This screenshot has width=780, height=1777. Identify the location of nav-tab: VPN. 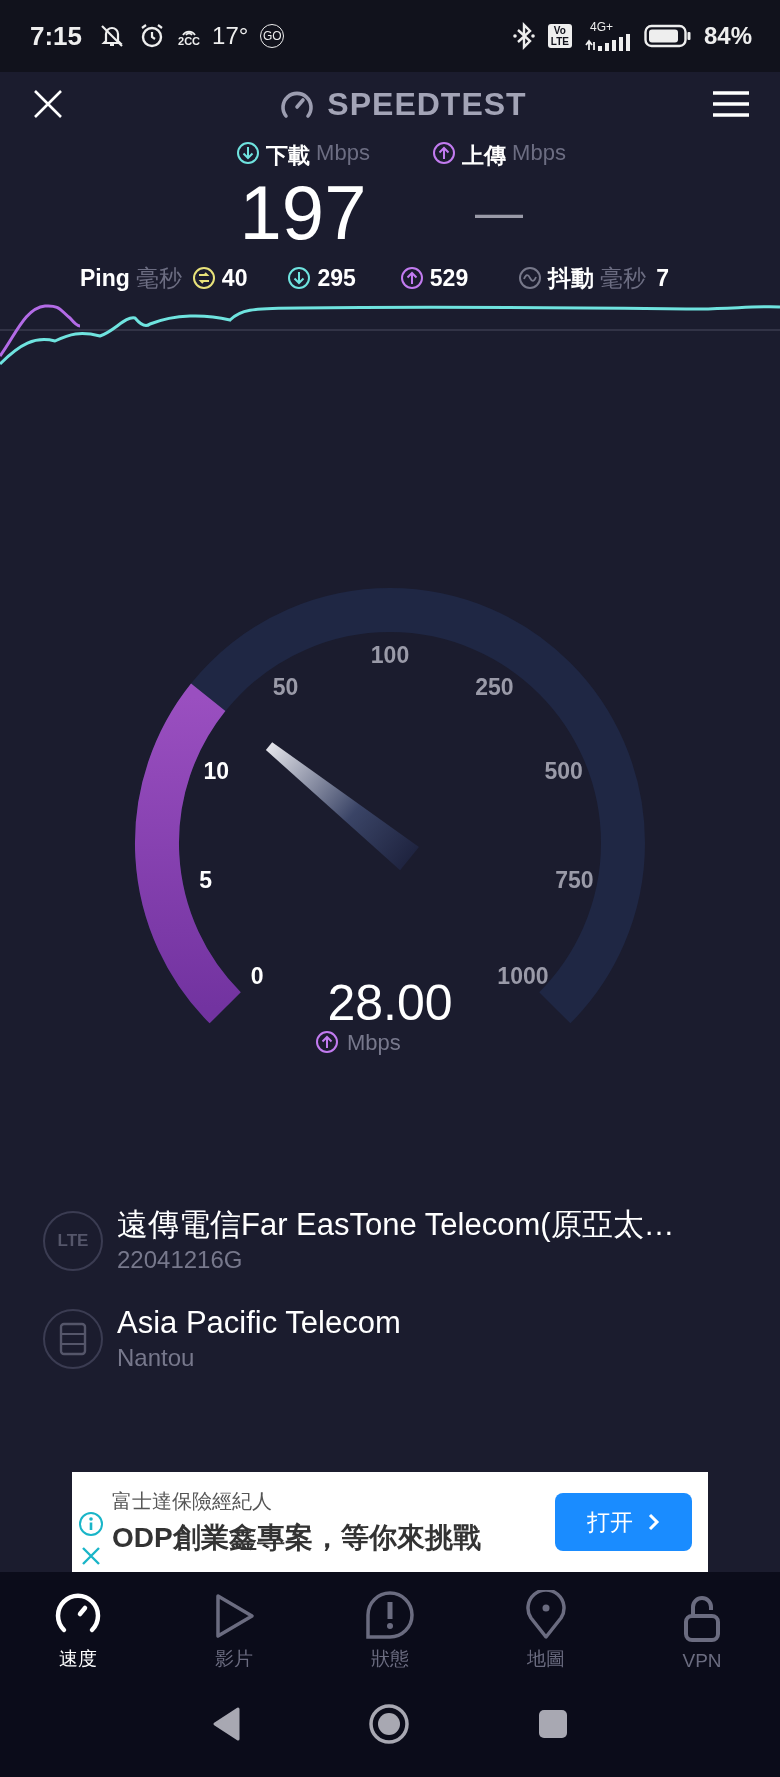
(702, 1628).